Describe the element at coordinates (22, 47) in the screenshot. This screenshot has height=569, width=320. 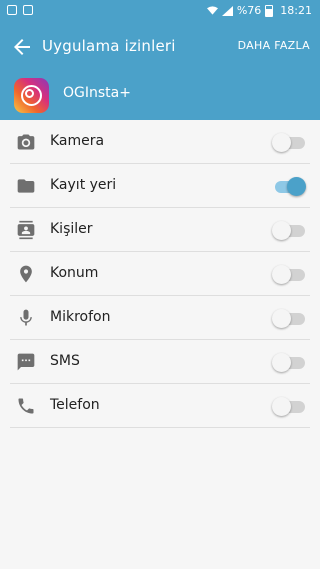
I see `back-arrow-icon` at that location.